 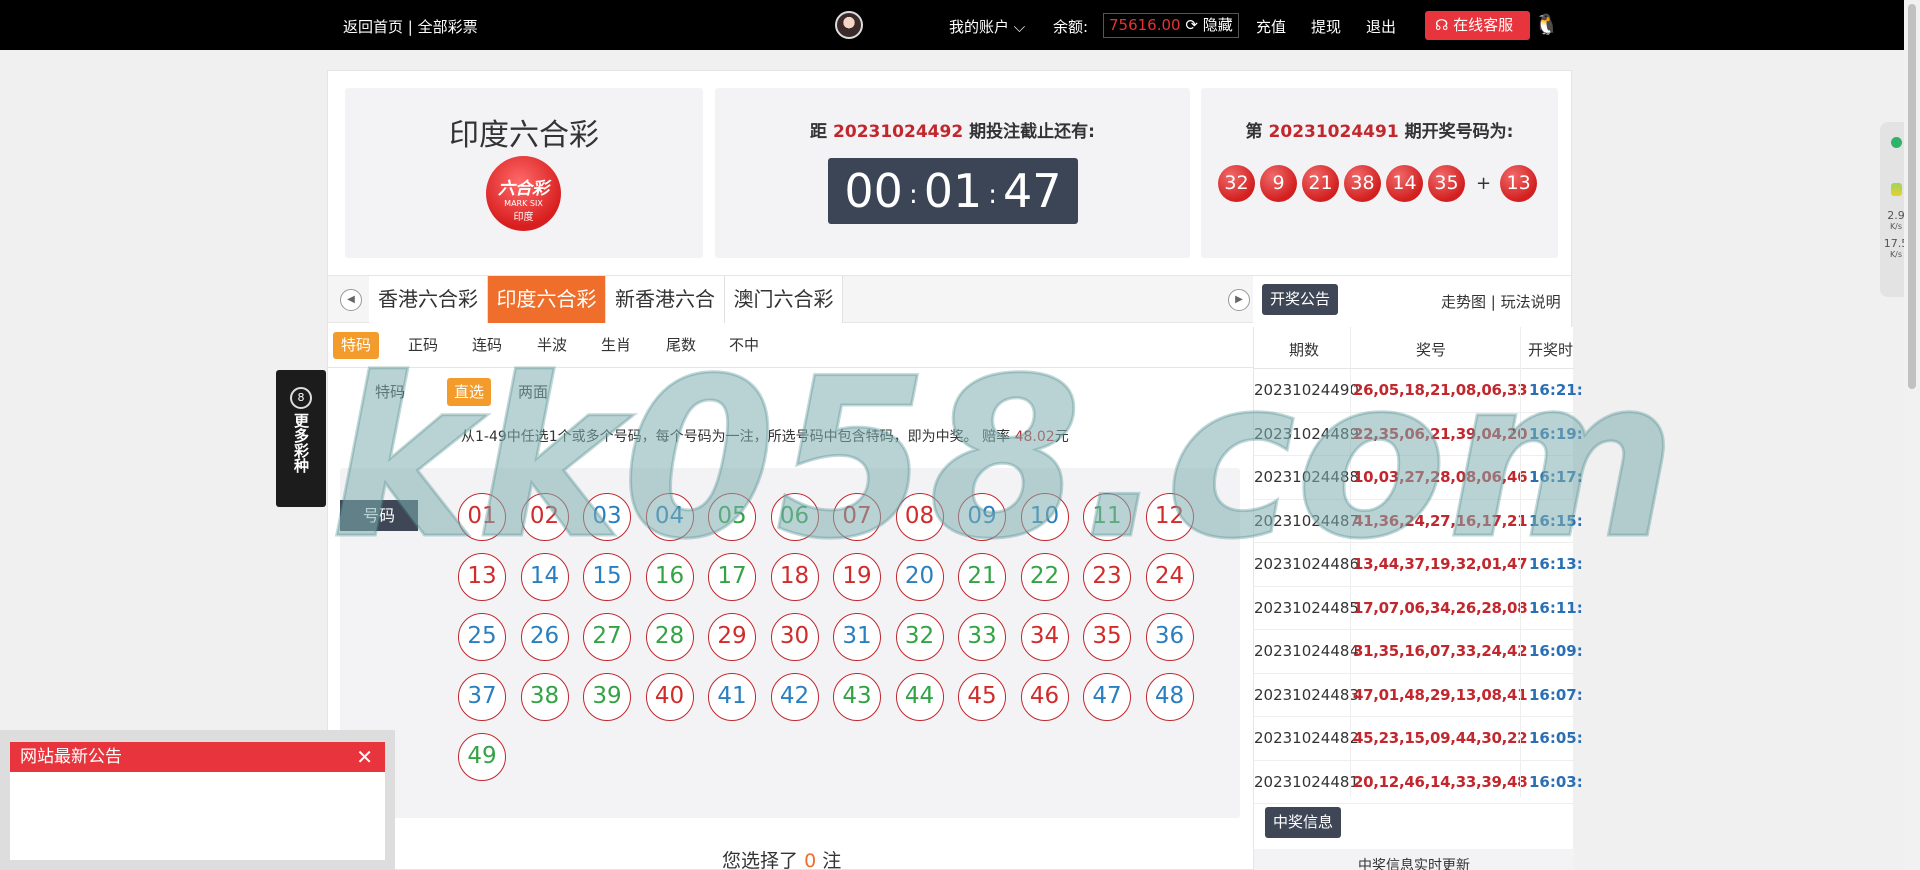 What do you see at coordinates (1912, 435) in the screenshot?
I see `scrollbar` at bounding box center [1912, 435].